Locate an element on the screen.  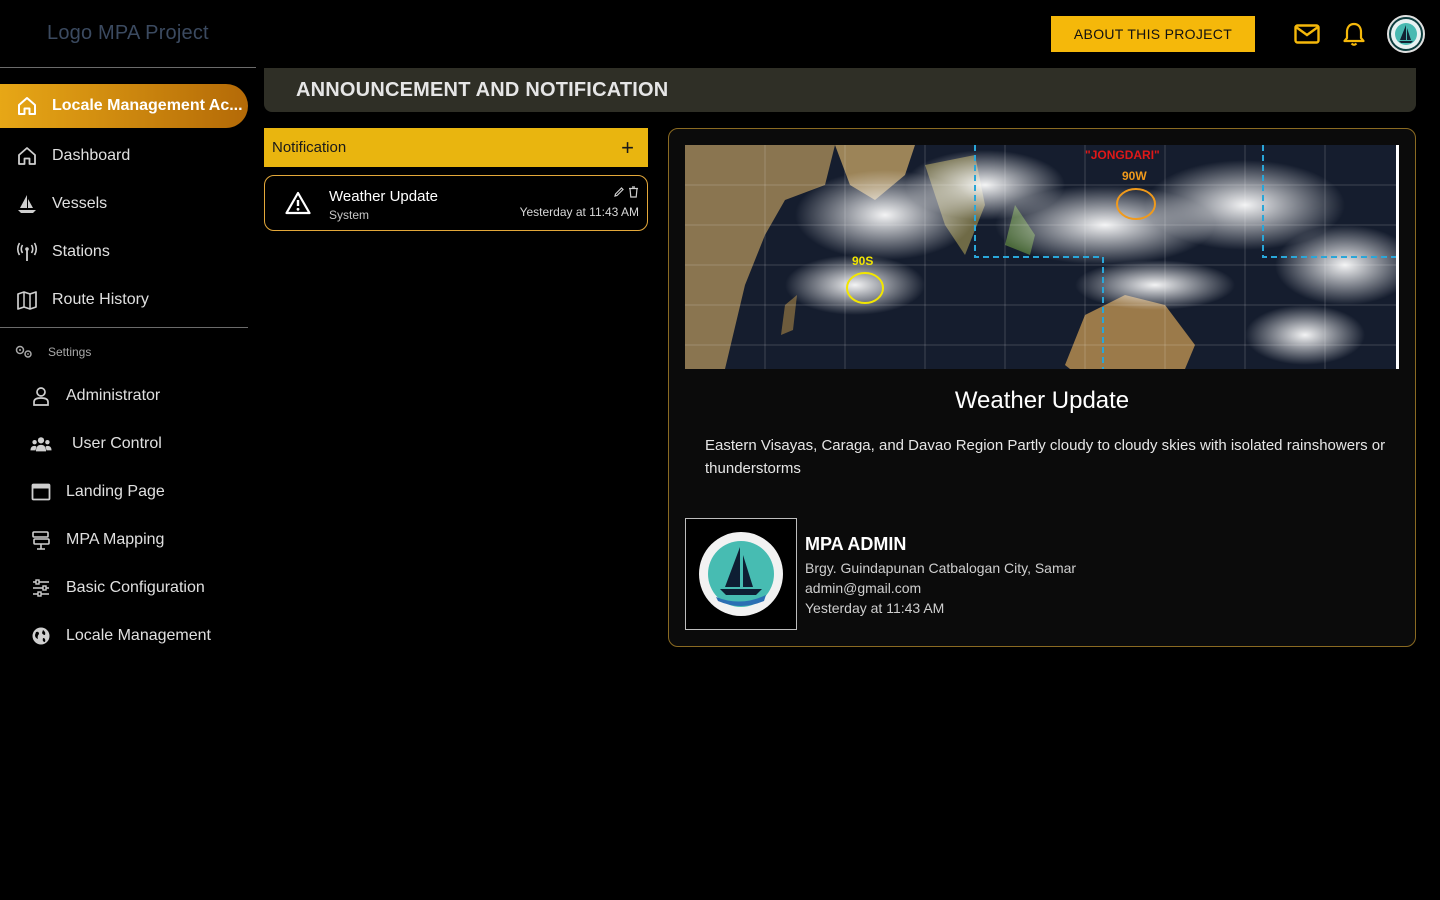
sidebar-item-dashboard: Dashboard is located at coordinates (124, 156).